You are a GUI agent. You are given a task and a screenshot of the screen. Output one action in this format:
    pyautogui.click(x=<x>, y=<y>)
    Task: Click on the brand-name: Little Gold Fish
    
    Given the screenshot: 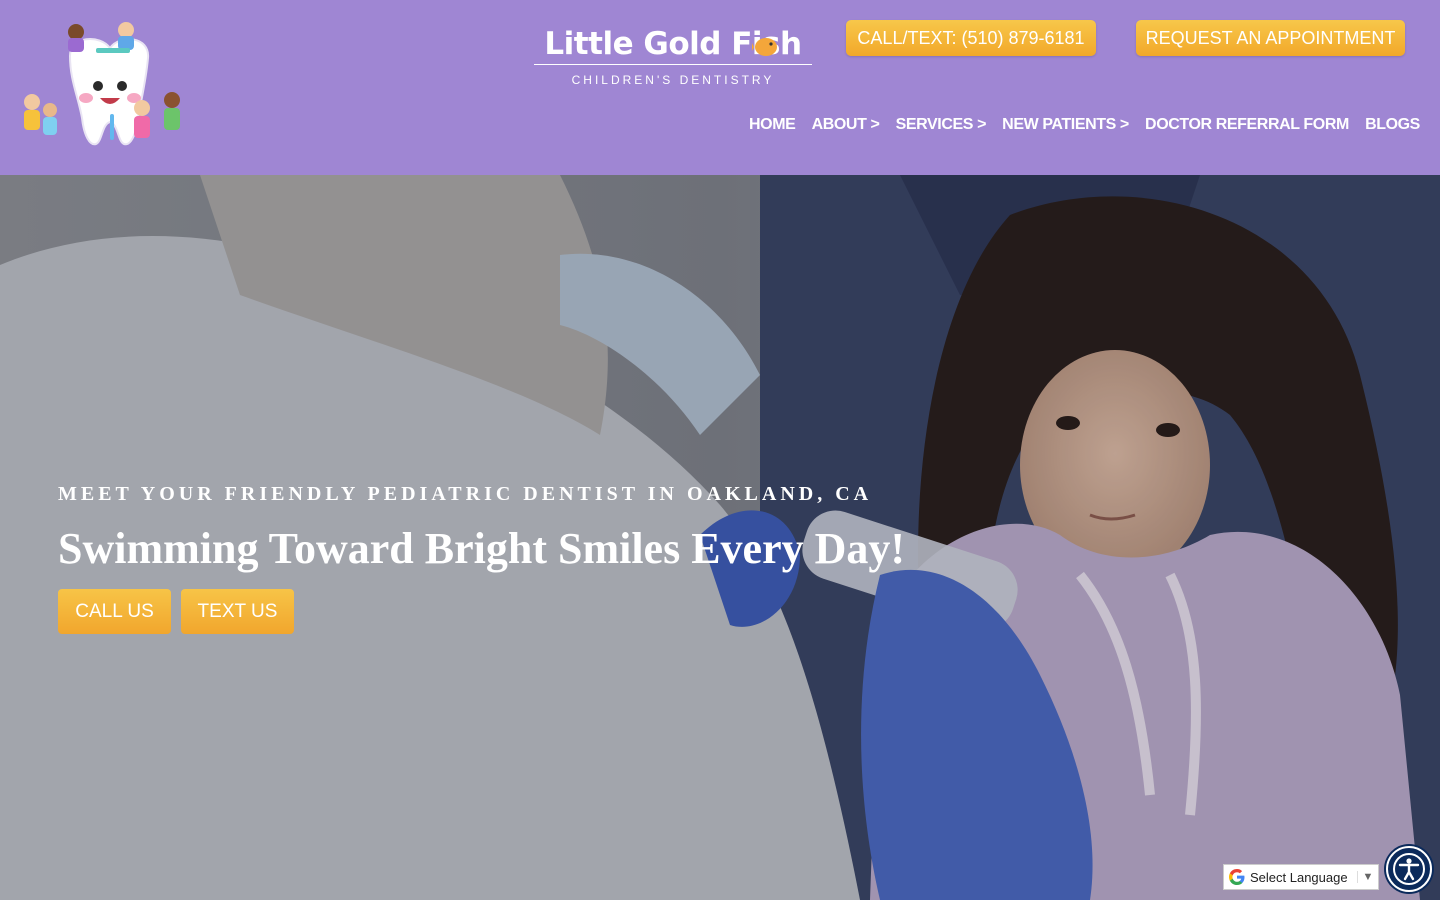 What is the action you would take?
    pyautogui.click(x=673, y=45)
    